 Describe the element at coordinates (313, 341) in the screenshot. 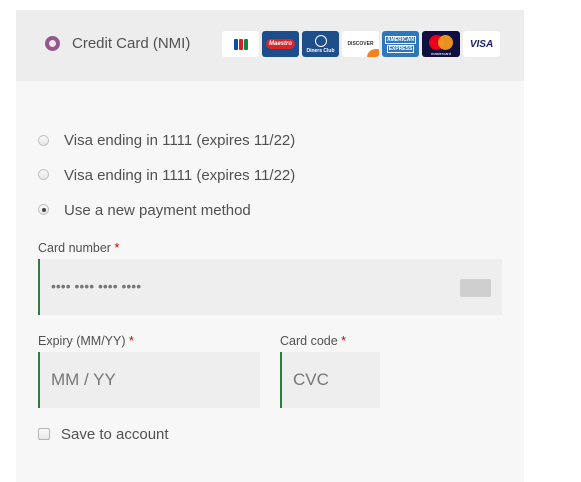

I see `card-code-label: Card code *` at that location.